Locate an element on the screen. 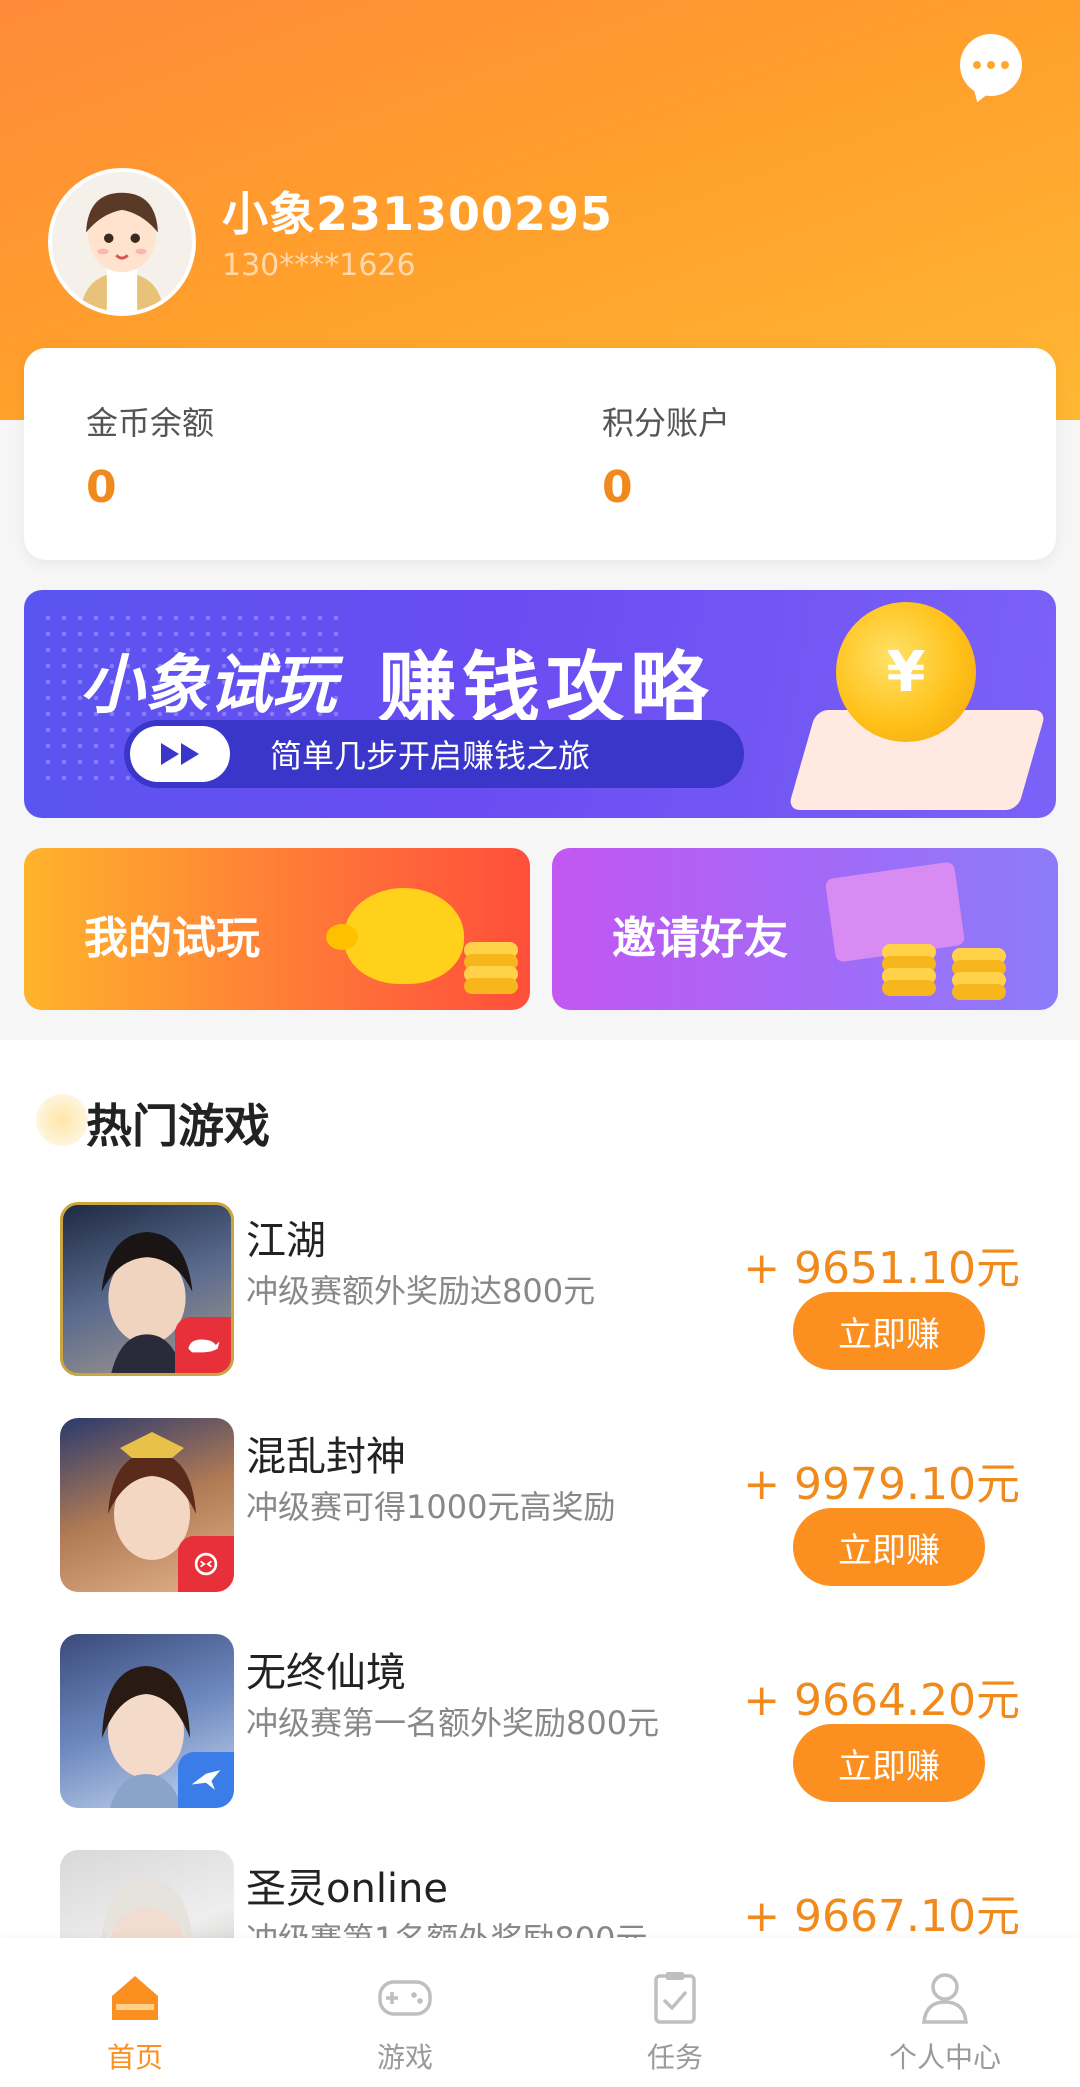 This screenshot has height=2087, width=1080. game-desc: 冲级赛可得1000元高奖励 is located at coordinates (431, 1507).